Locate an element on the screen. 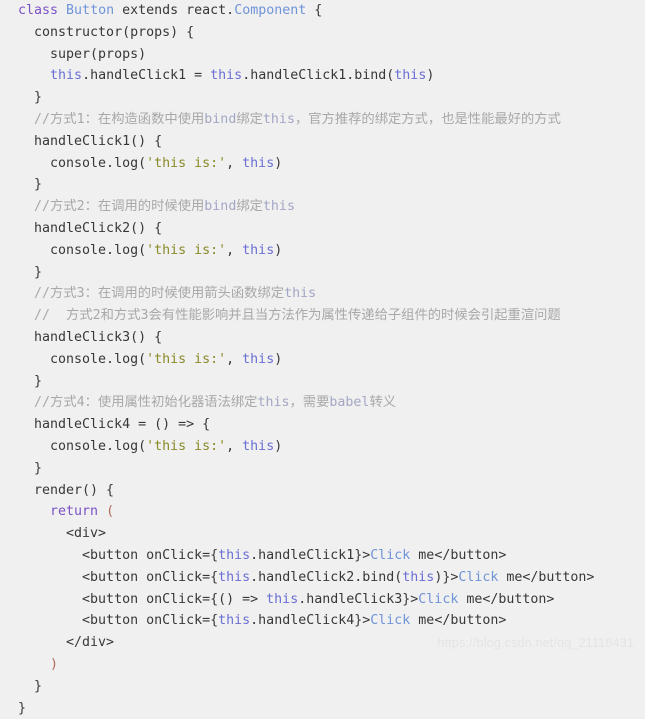 This screenshot has height=719, width=645. token-bracket: ( is located at coordinates (110, 511).